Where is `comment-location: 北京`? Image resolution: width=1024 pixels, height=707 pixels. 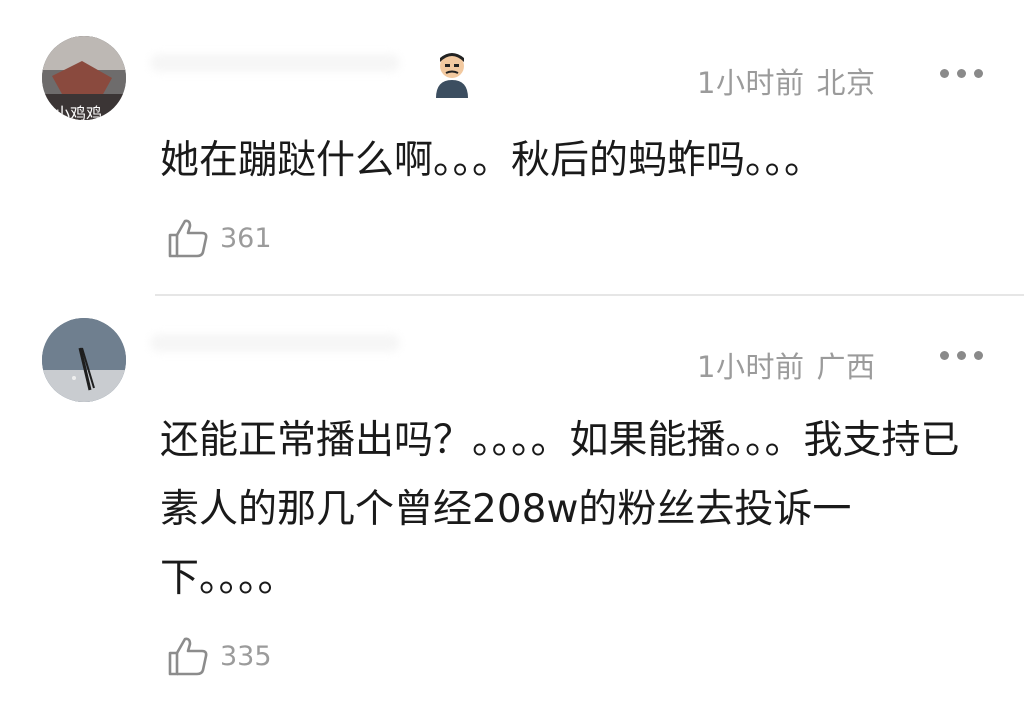 comment-location: 北京 is located at coordinates (846, 83).